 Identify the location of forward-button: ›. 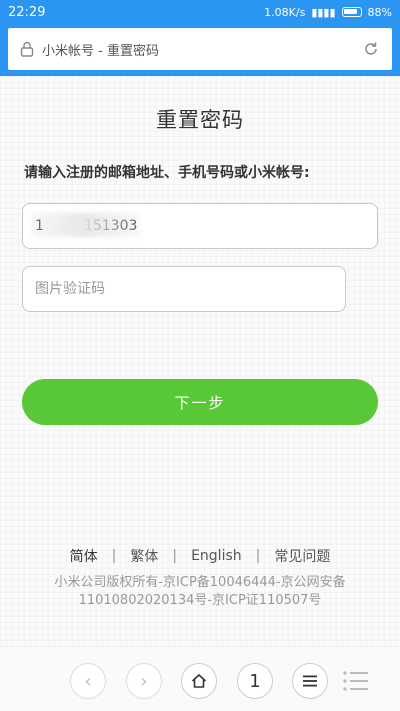
(144, 681).